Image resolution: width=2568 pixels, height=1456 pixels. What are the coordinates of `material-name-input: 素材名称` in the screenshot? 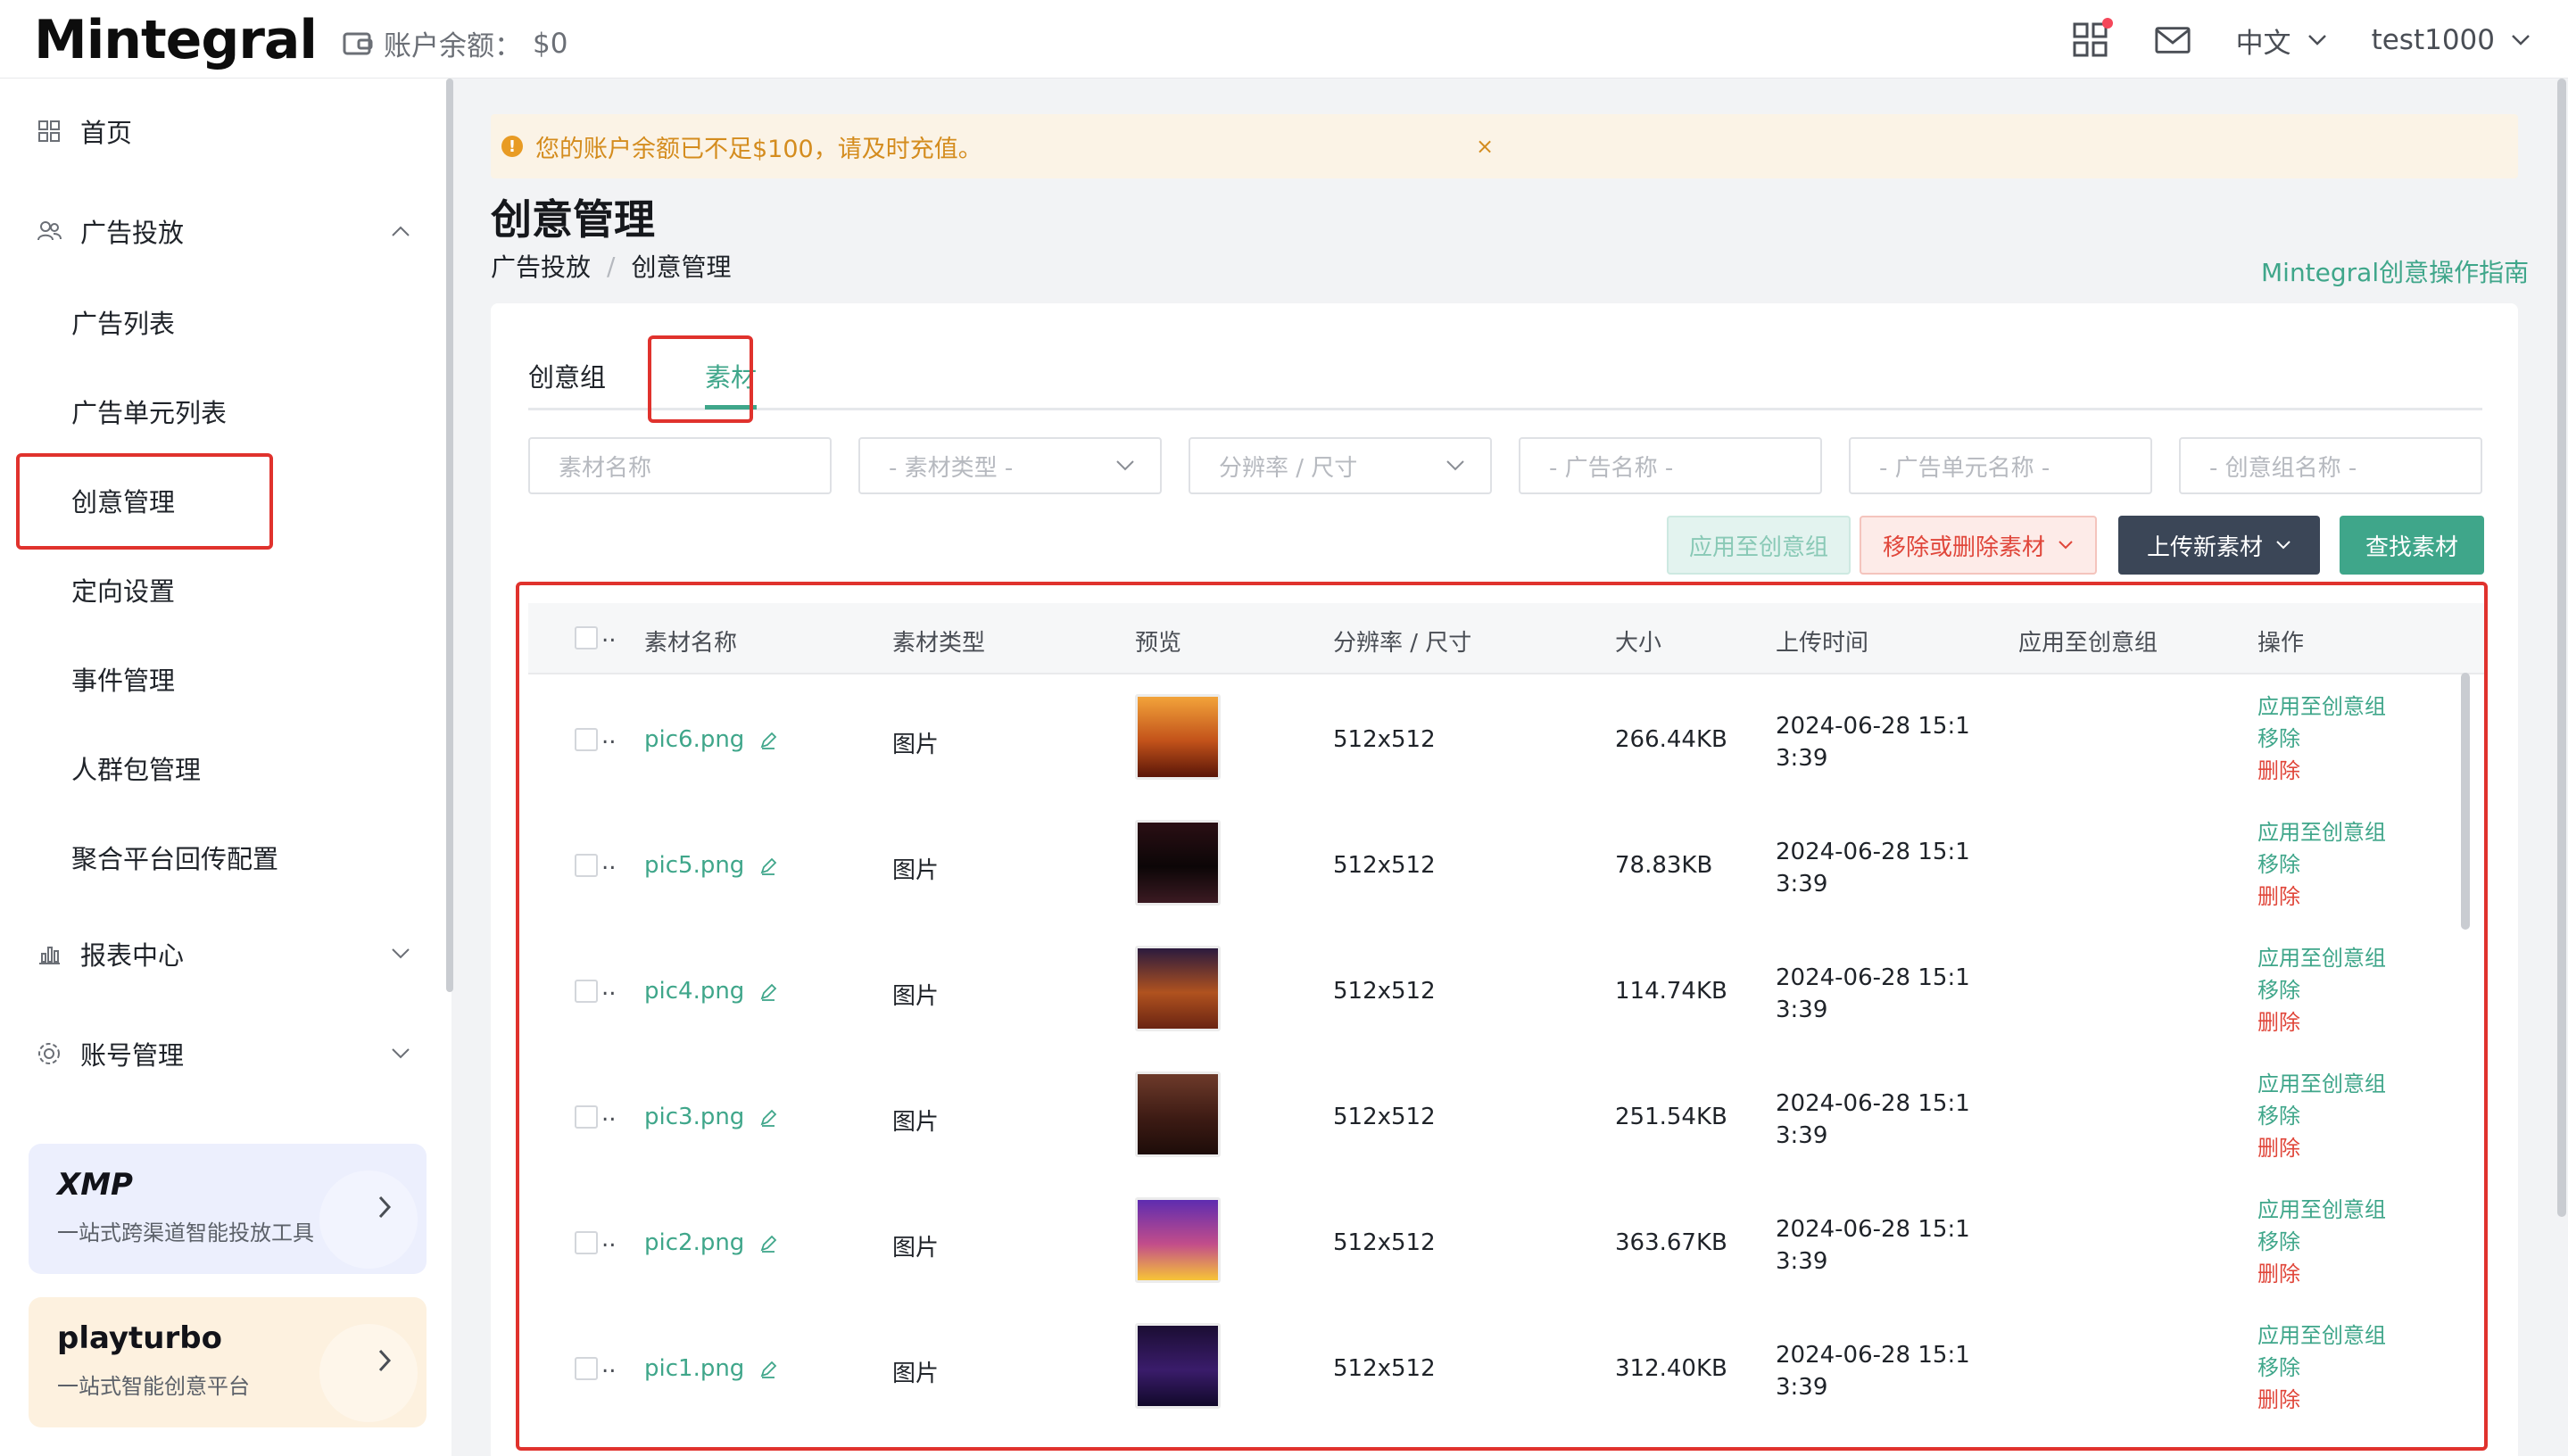 It's located at (680, 466).